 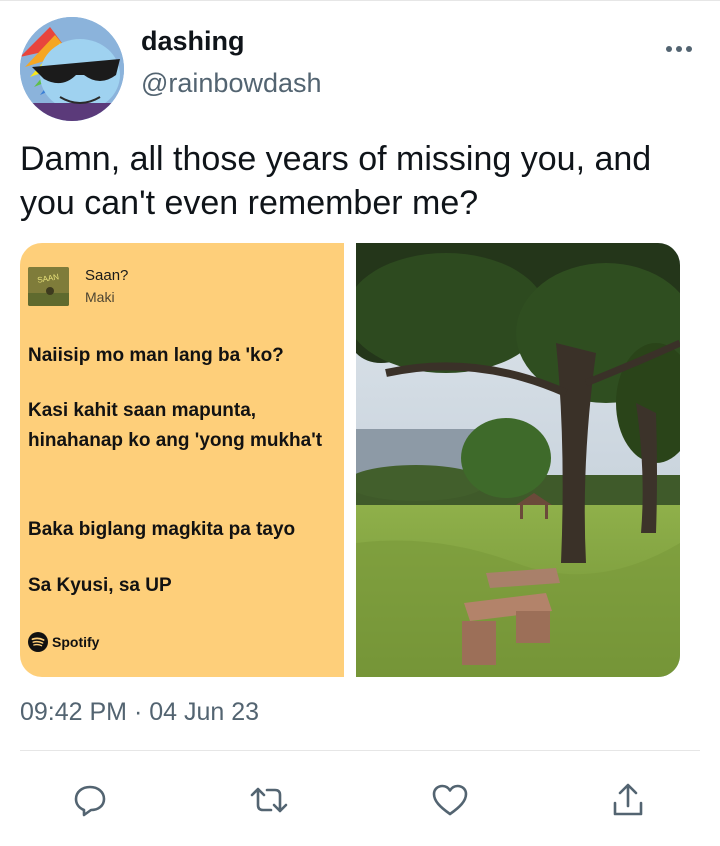 What do you see at coordinates (162, 529) in the screenshot?
I see `lyric-line: Baka biglang magkita pa tayo` at bounding box center [162, 529].